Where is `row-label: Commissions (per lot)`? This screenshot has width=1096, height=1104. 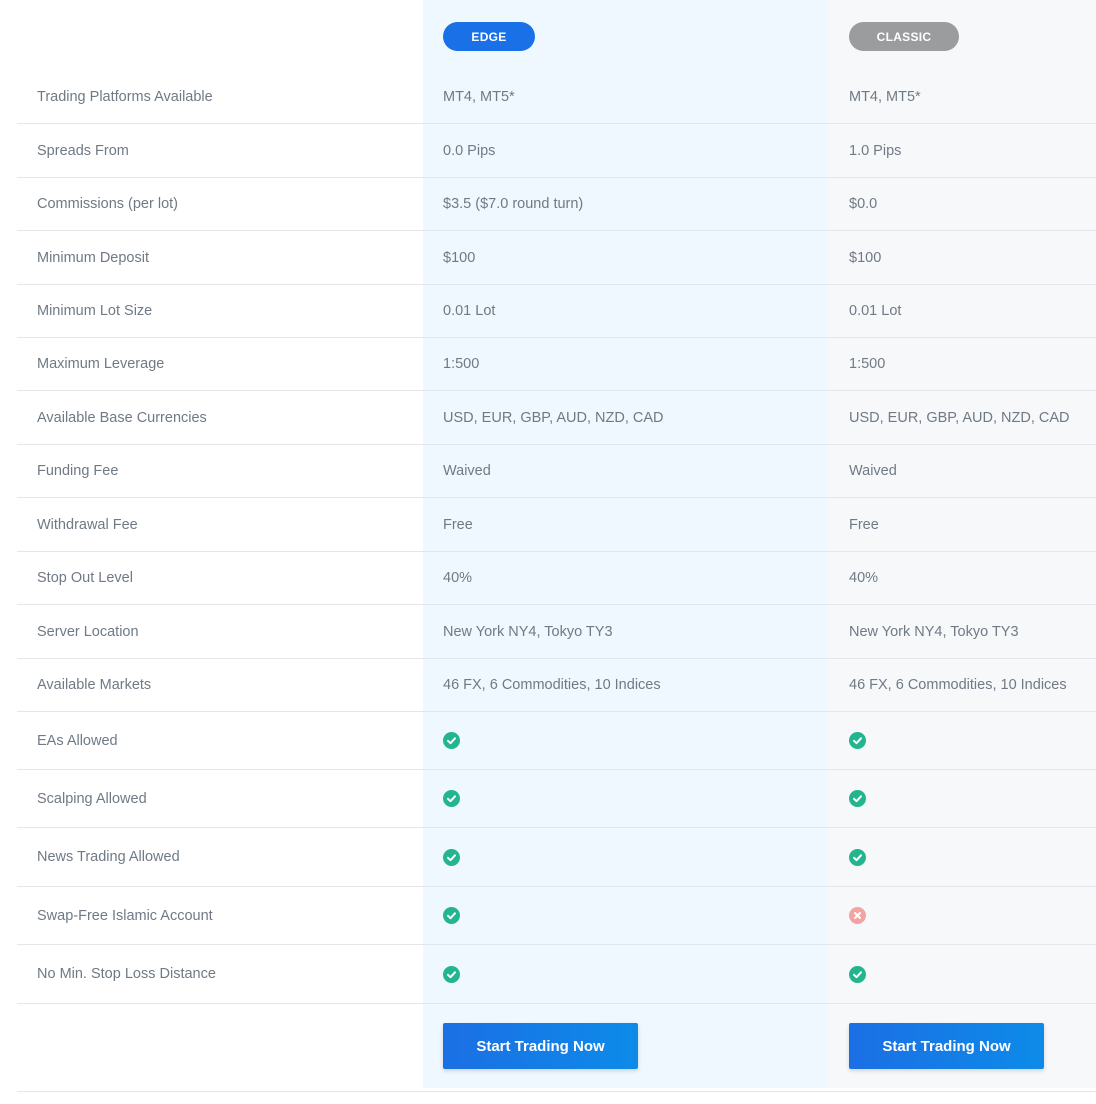
row-label: Commissions (per lot) is located at coordinates (107, 204).